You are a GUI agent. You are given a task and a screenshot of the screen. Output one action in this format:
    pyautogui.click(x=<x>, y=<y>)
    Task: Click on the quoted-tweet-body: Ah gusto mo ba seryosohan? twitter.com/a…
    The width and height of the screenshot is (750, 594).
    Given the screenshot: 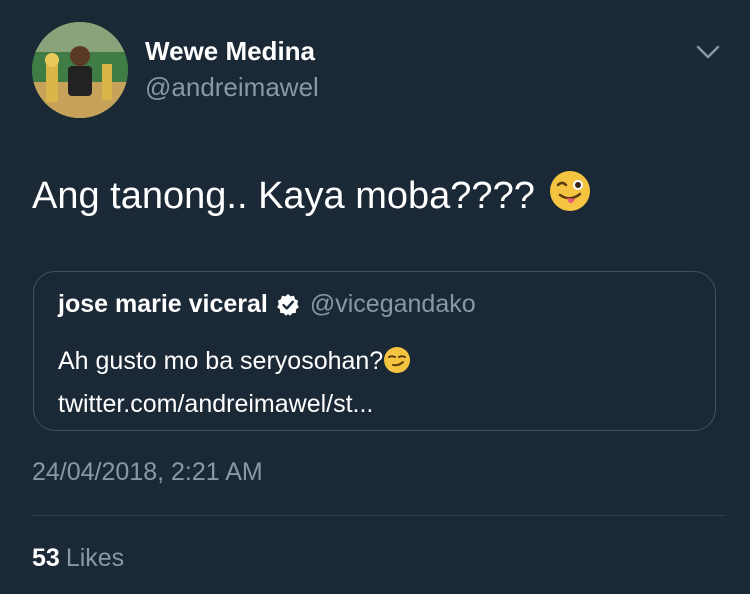 What is the action you would take?
    pyautogui.click(x=378, y=382)
    